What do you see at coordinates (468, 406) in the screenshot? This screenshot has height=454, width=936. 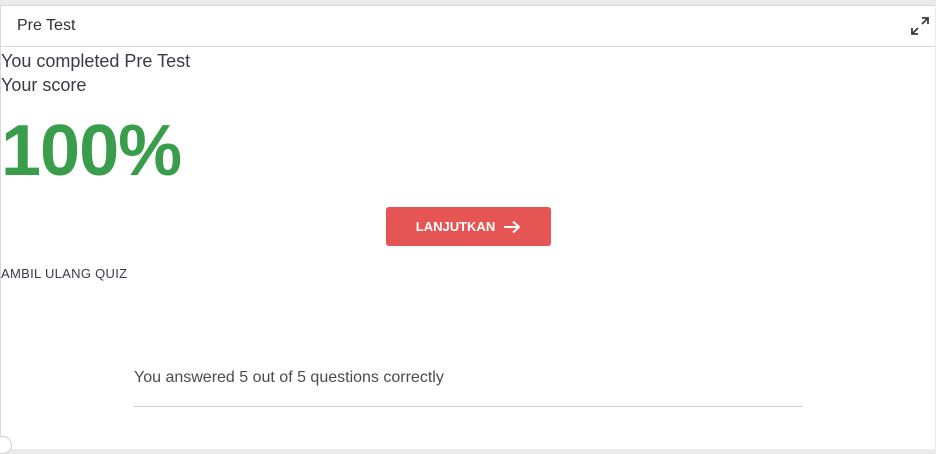 I see `divider` at bounding box center [468, 406].